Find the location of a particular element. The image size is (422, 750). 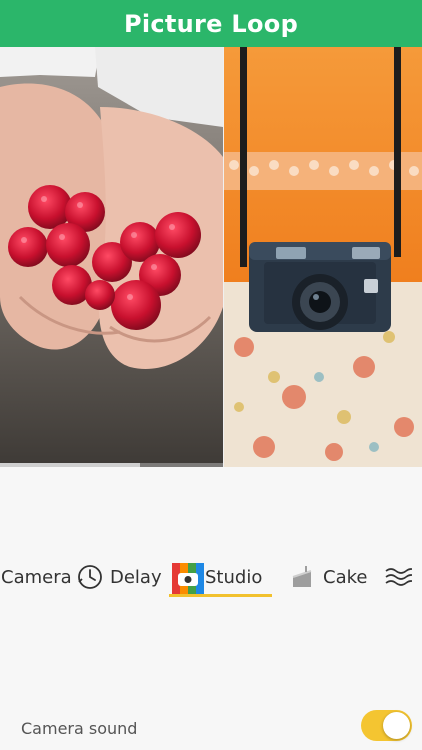

app-title: Picture Loop is located at coordinates (211, 23).